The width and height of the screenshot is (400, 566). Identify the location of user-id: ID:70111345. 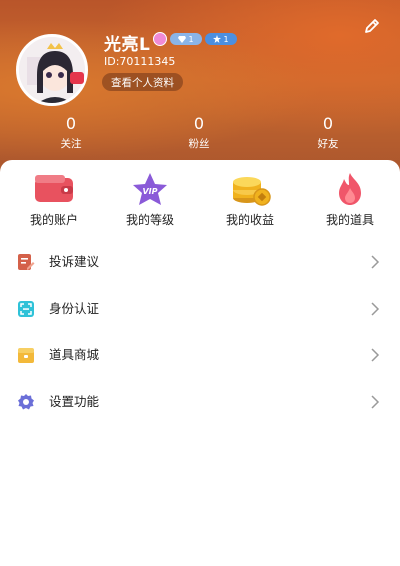
(140, 61).